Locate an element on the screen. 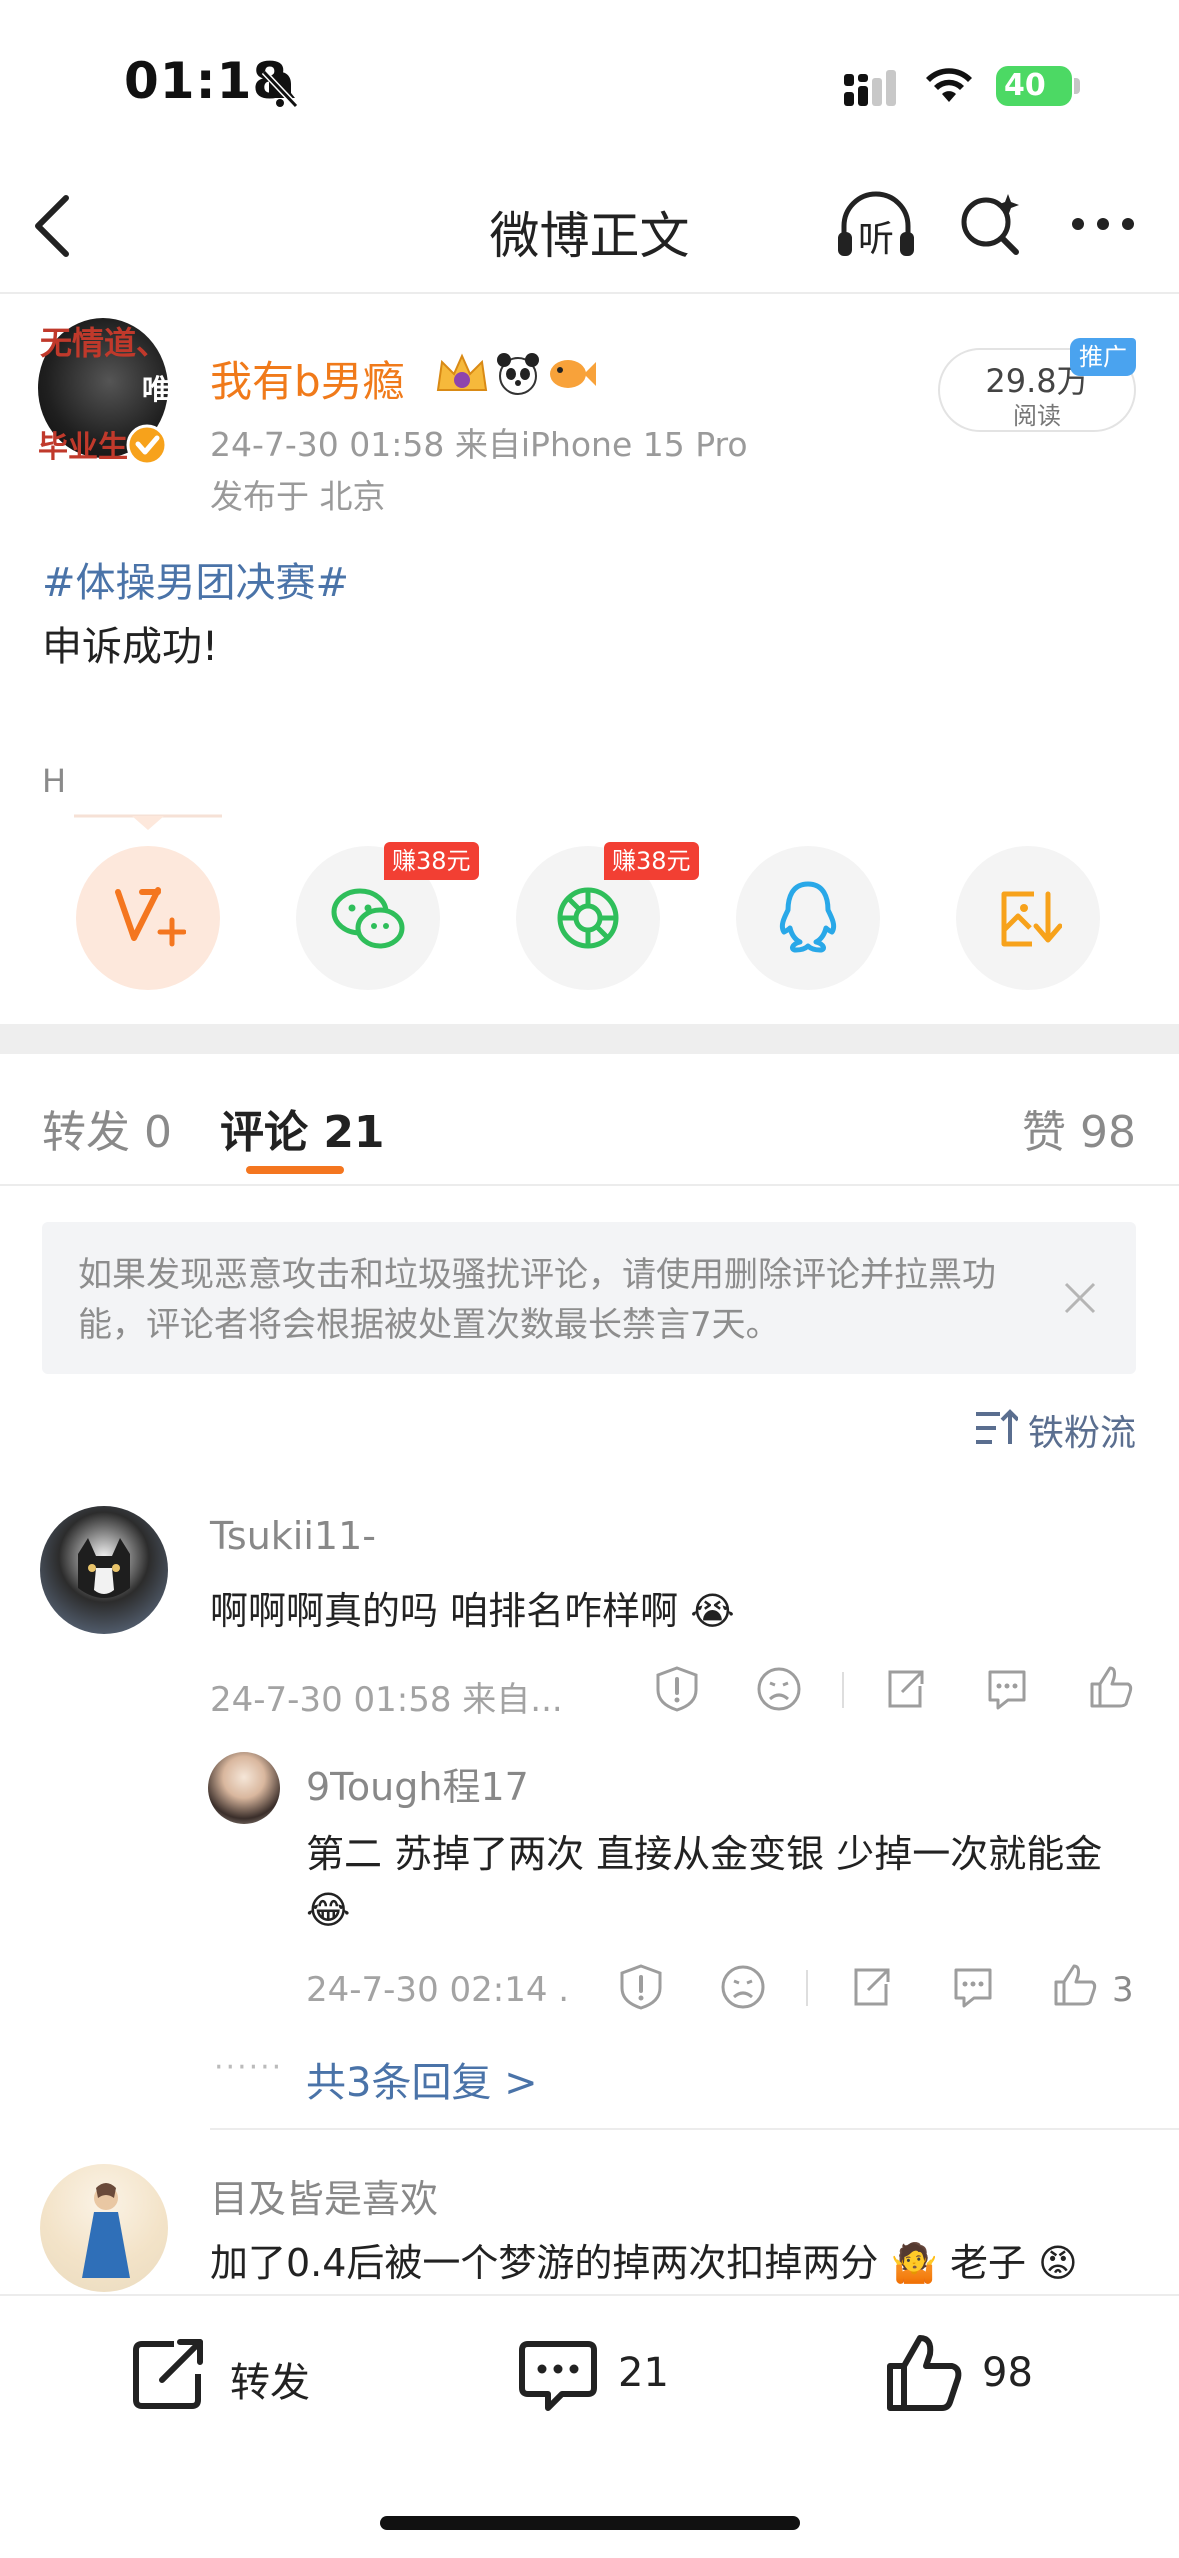 Image resolution: width=1179 pixels, height=2558 pixels. panda-badge-icon is located at coordinates (518, 374).